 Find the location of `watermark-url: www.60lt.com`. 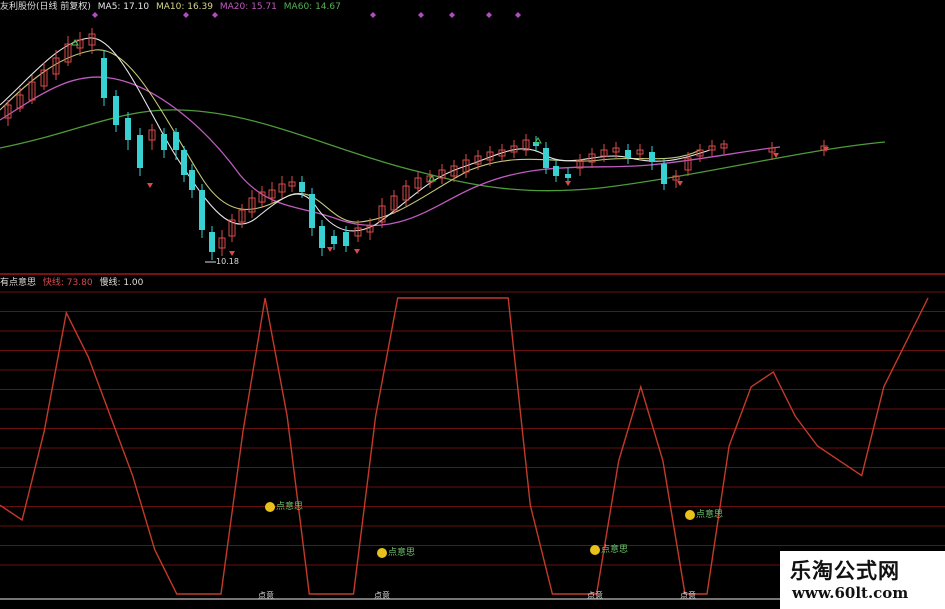

watermark-url: www.60lt.com is located at coordinates (850, 593).